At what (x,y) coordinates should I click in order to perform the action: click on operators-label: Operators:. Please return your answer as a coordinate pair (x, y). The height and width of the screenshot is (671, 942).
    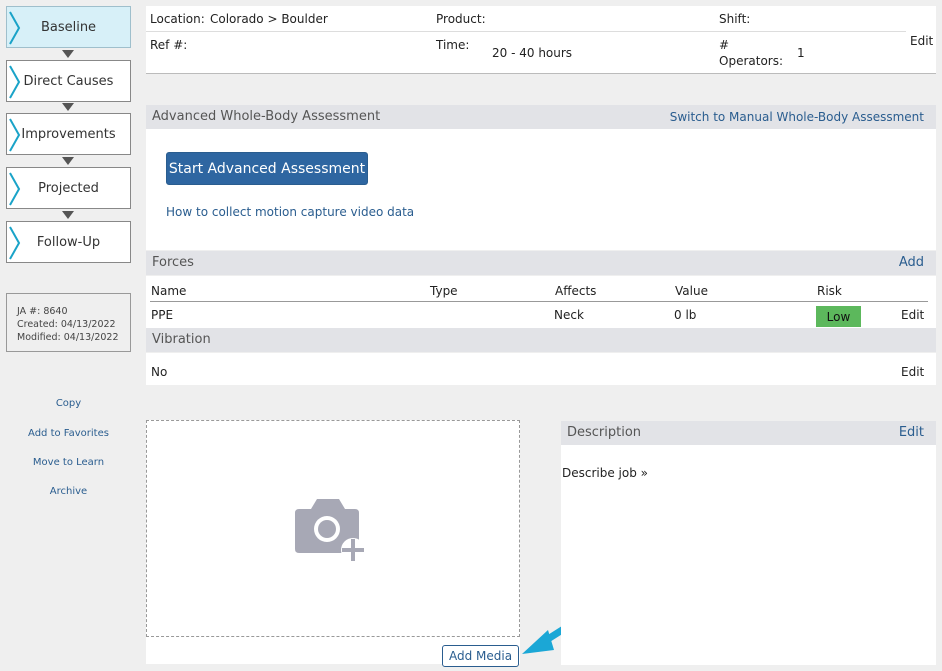
    Looking at the image, I should click on (751, 61).